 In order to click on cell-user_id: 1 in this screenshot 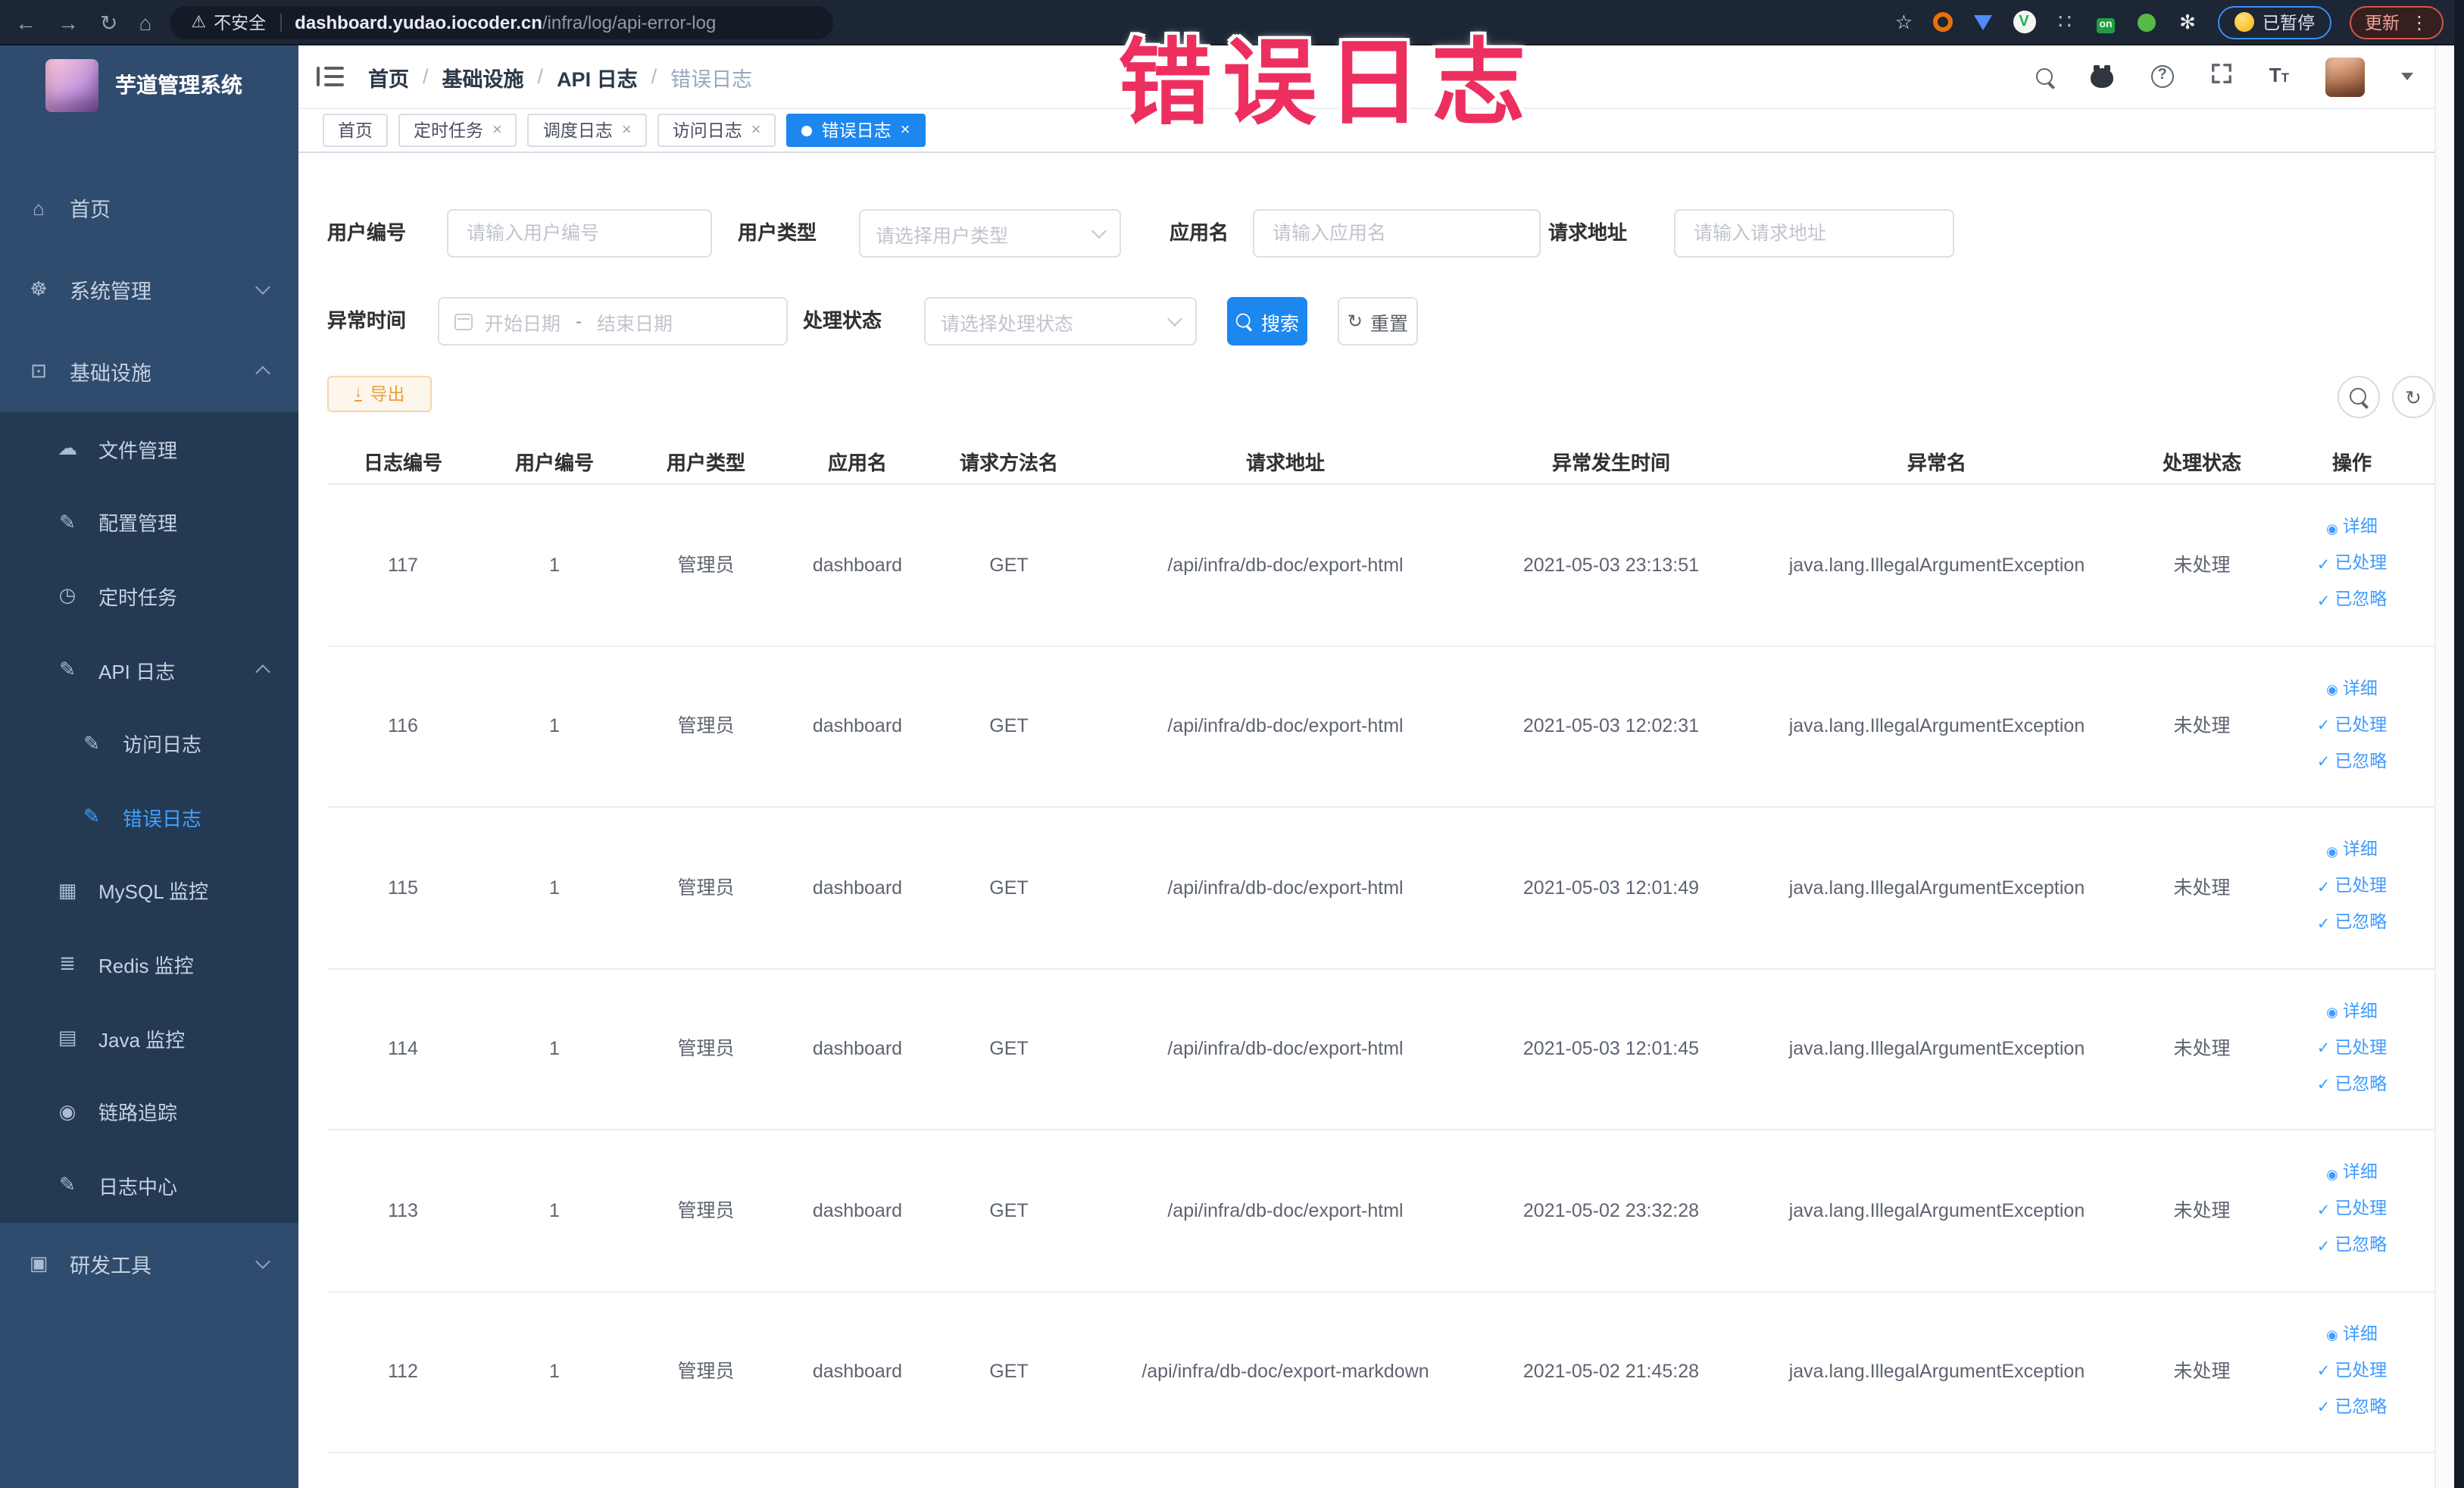, I will do `click(554, 1210)`.